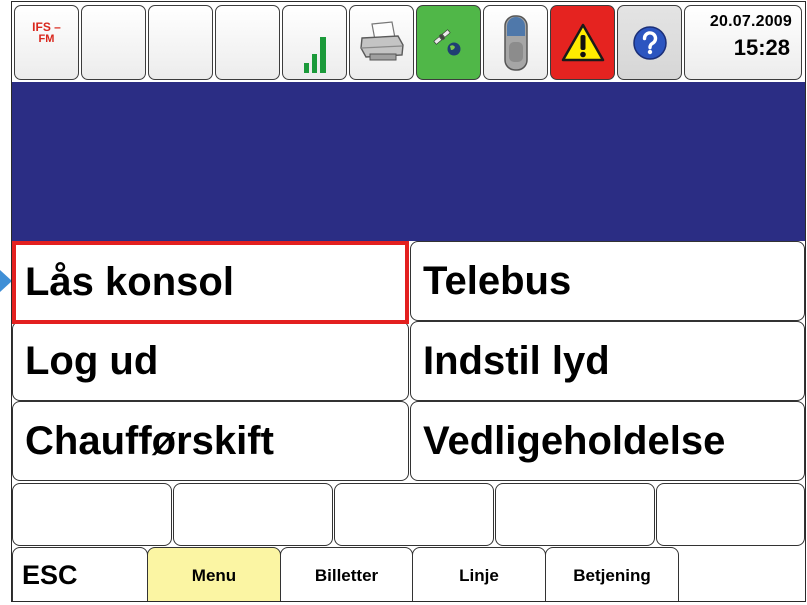 The image size is (807, 605). Describe the element at coordinates (210, 441) in the screenshot. I see `menu-item-driver-change: Chaufførskift` at that location.